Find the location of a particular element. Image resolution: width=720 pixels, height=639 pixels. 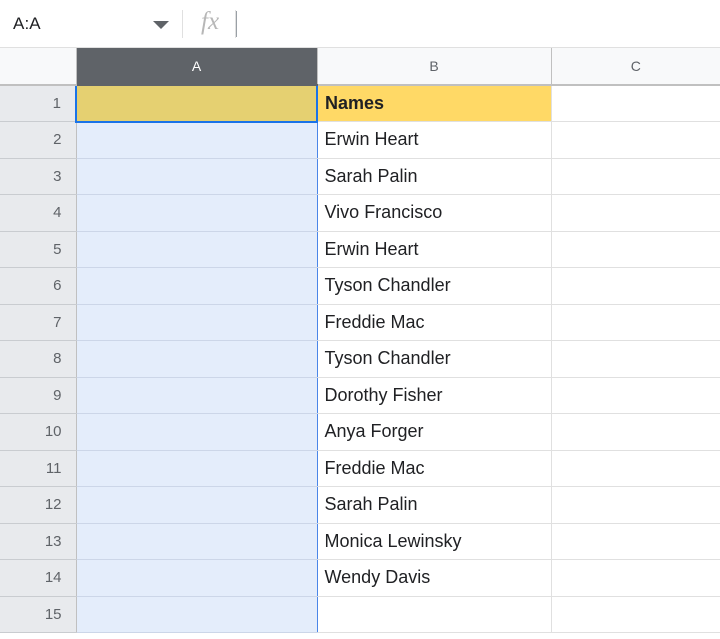

row-header-11: 11 is located at coordinates (38, 468).